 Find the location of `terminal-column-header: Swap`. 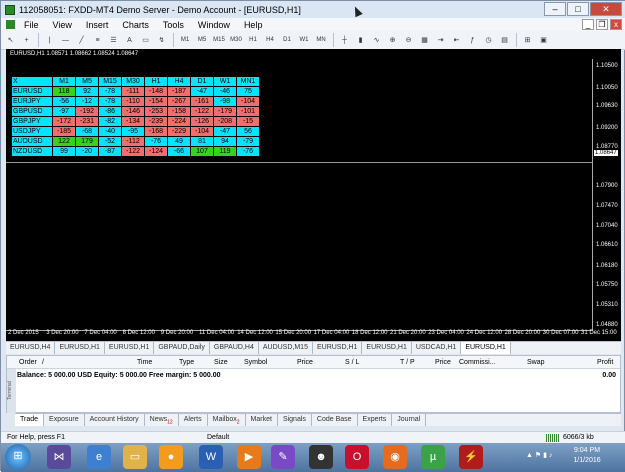

terminal-column-header: Swap is located at coordinates (536, 362).